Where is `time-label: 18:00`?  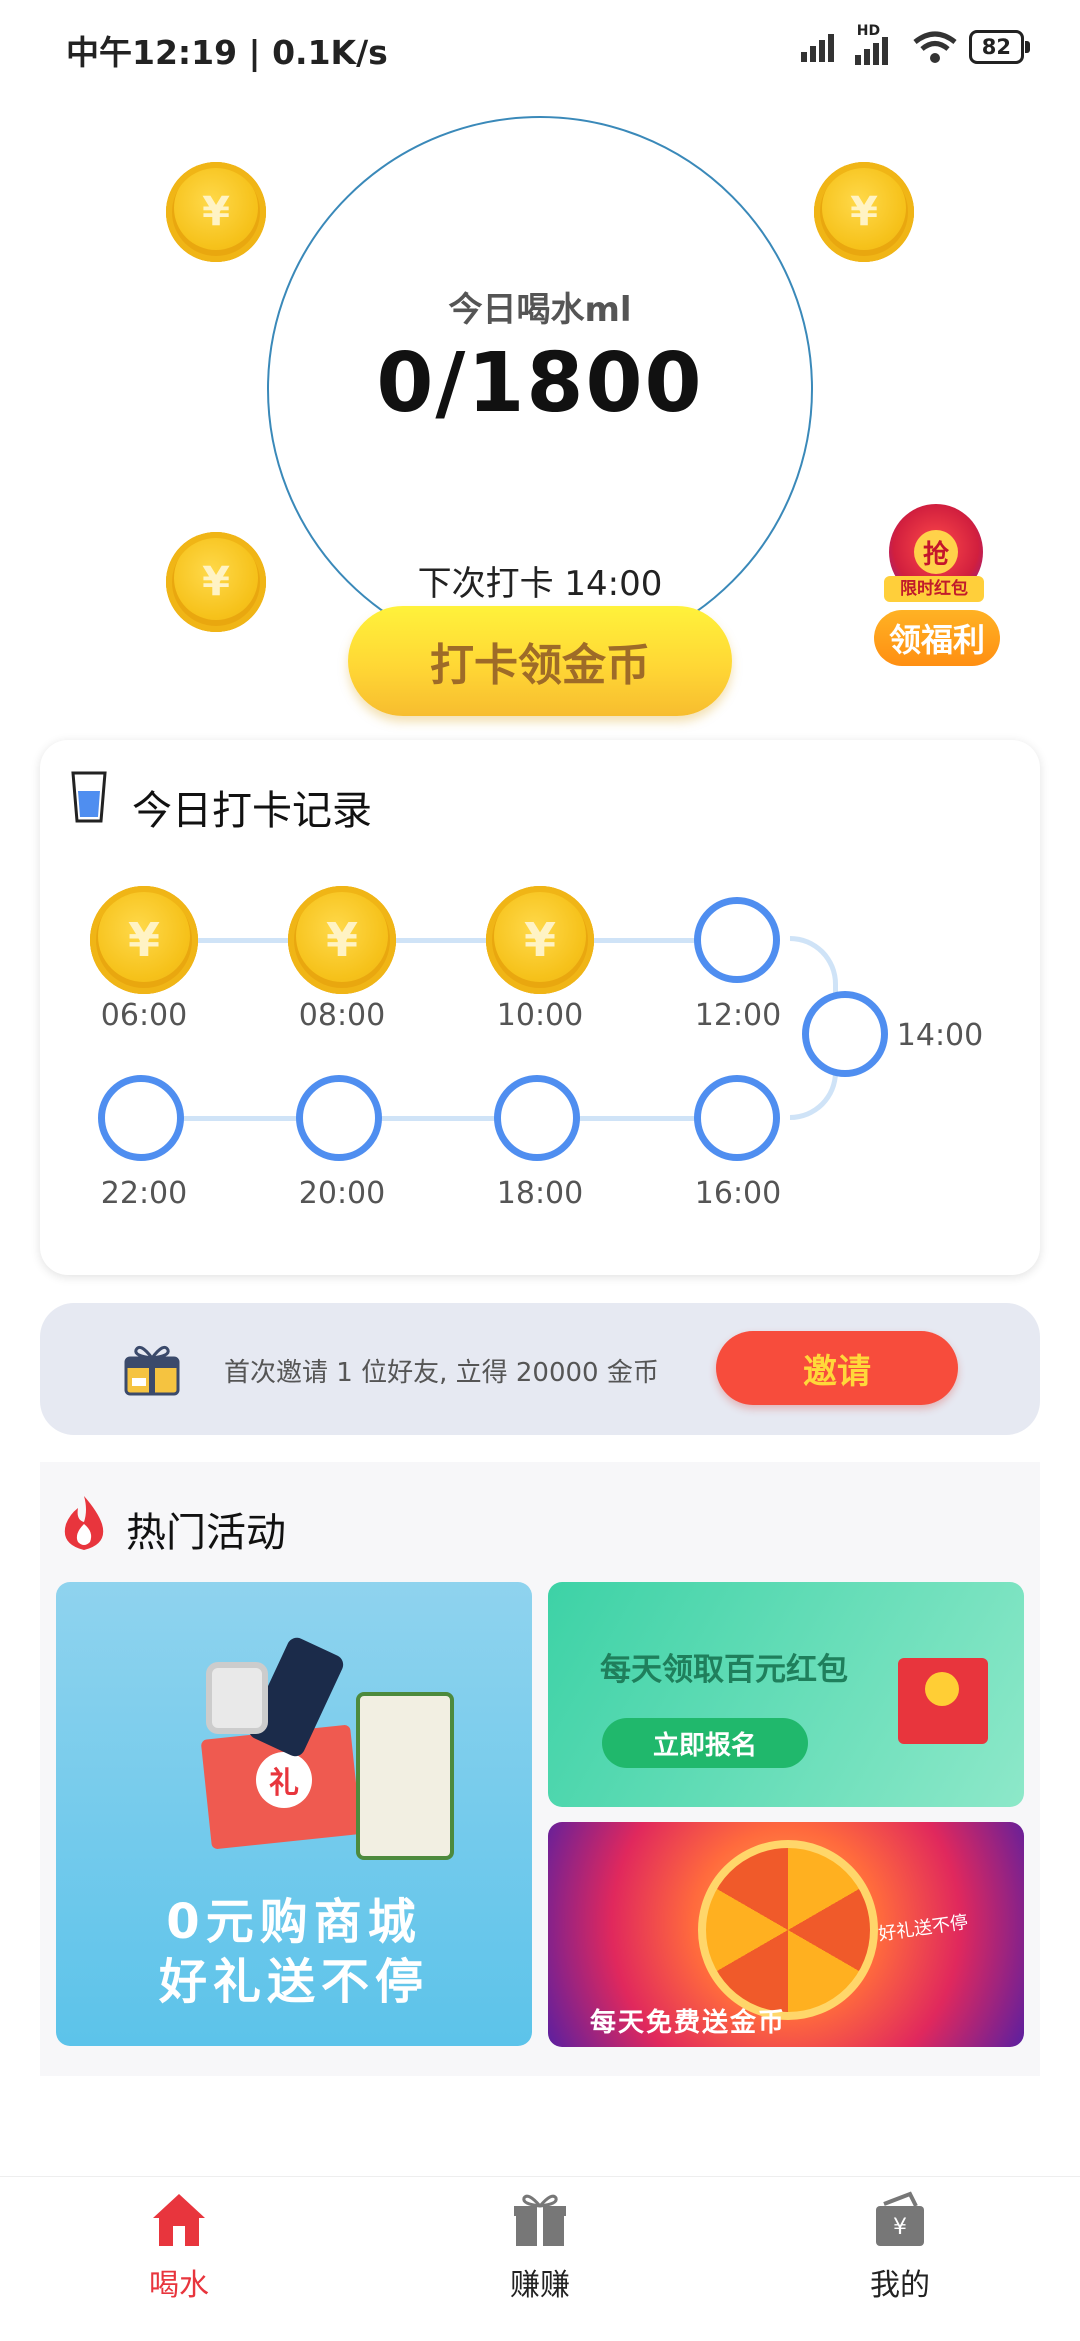 time-label: 18:00 is located at coordinates (540, 1193).